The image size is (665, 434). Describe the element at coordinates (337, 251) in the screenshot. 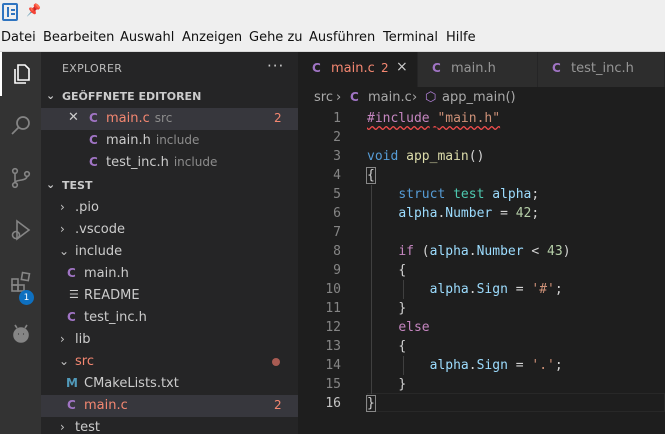

I see `line-number: 8` at that location.